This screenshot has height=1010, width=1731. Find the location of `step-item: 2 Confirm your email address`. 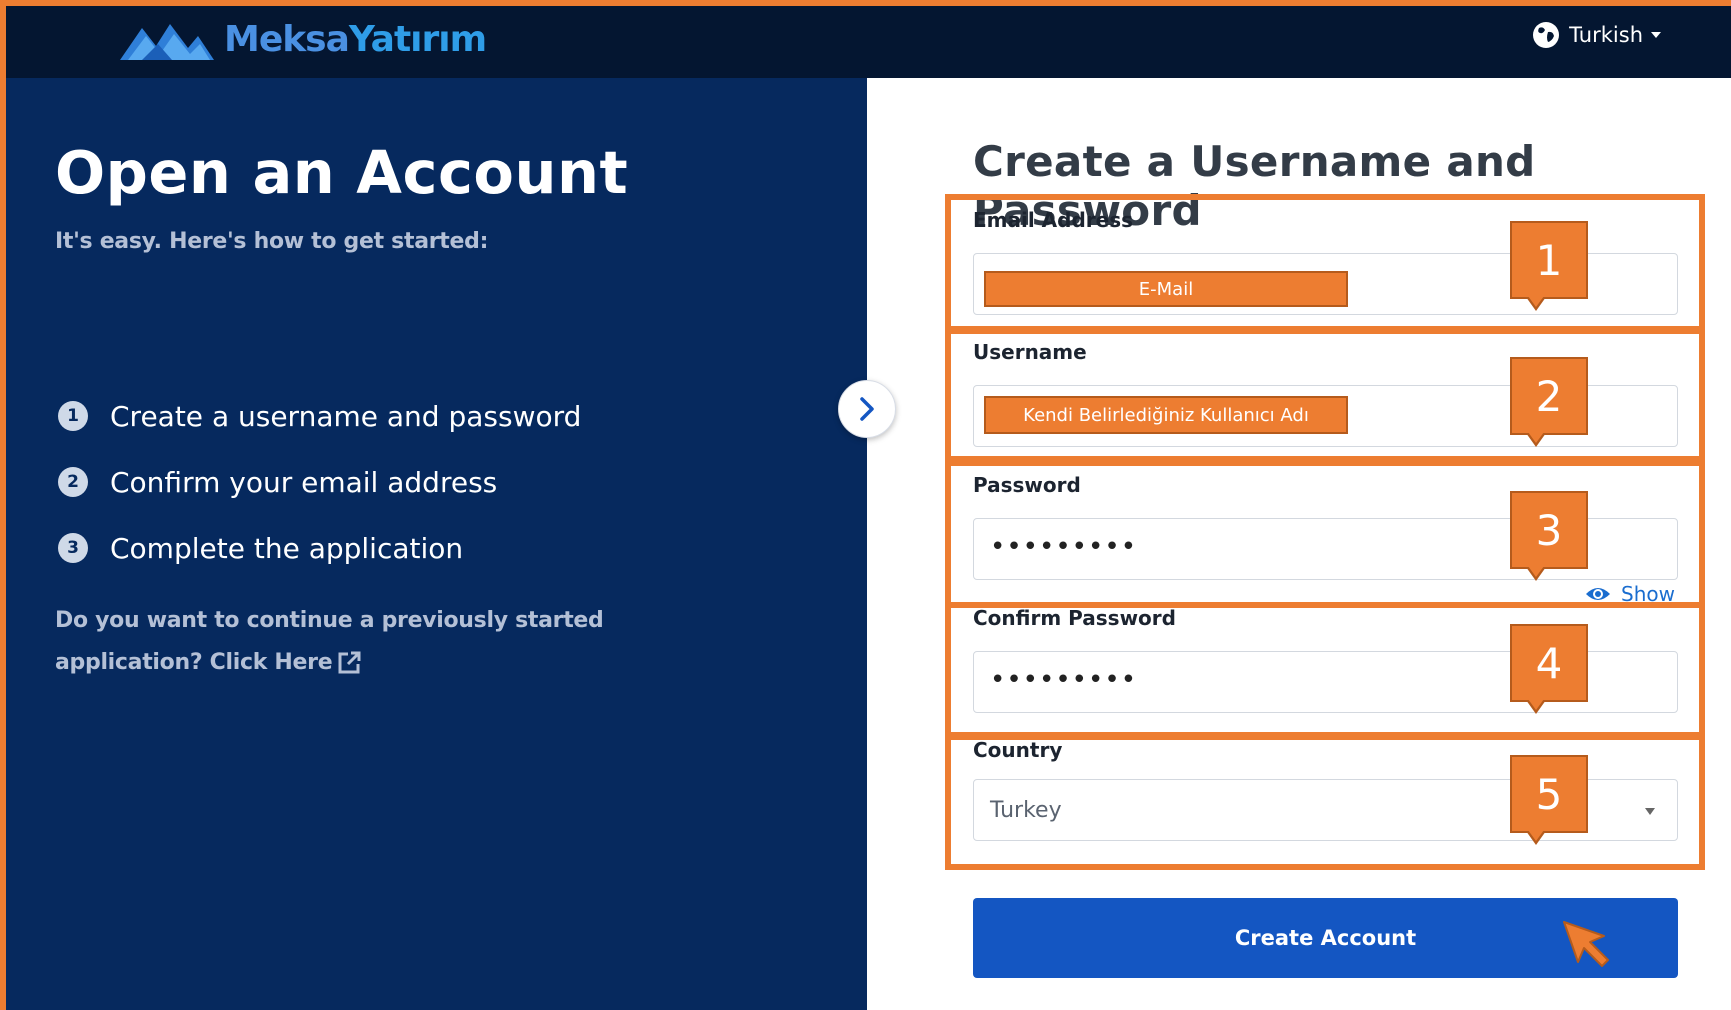

step-item: 2 Confirm your email address is located at coordinates (319, 482).